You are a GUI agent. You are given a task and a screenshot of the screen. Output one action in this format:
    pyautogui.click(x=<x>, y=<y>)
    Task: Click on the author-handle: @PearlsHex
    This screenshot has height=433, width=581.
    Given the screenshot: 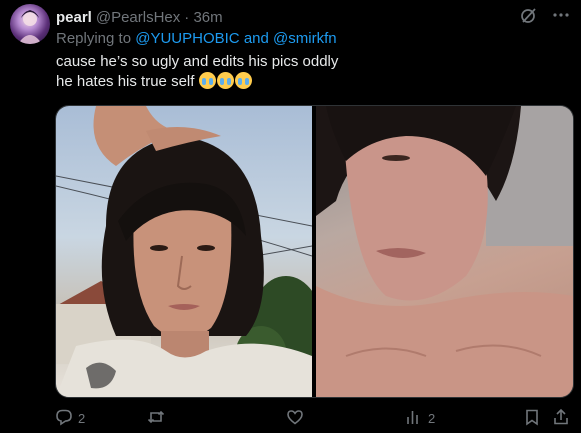 What is the action you would take?
    pyautogui.click(x=138, y=17)
    